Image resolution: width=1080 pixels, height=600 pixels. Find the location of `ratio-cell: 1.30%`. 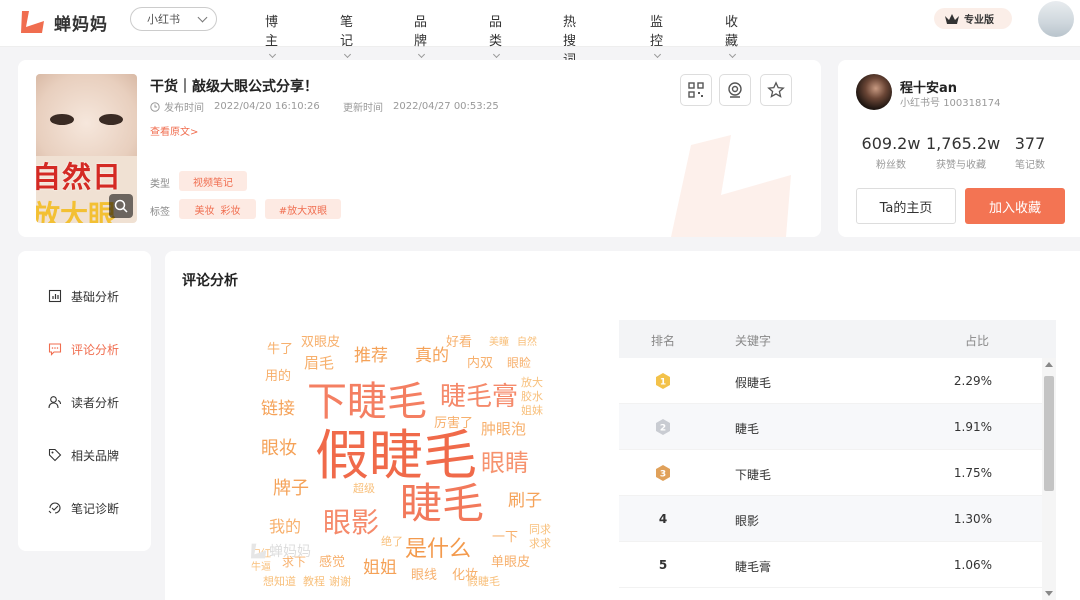

ratio-cell: 1.30% is located at coordinates (972, 519).